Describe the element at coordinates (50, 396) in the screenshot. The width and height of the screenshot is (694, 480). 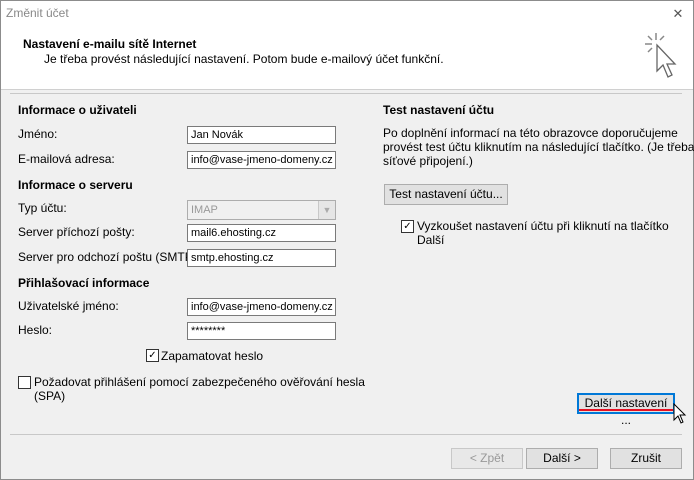
I see `spa-label-2: (SPA)` at that location.